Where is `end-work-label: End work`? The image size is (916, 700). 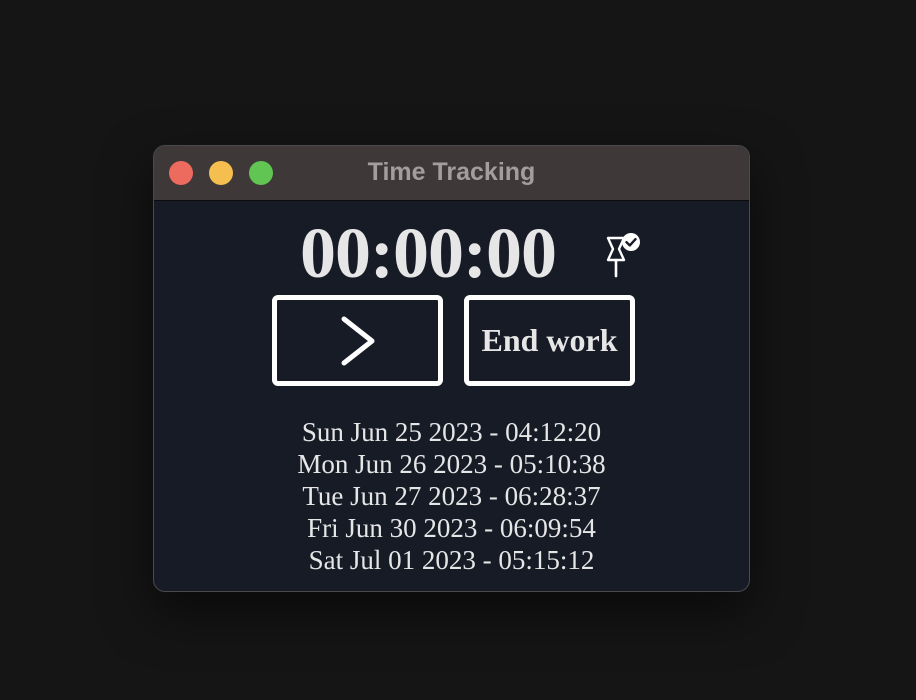
end-work-label: End work is located at coordinates (549, 340).